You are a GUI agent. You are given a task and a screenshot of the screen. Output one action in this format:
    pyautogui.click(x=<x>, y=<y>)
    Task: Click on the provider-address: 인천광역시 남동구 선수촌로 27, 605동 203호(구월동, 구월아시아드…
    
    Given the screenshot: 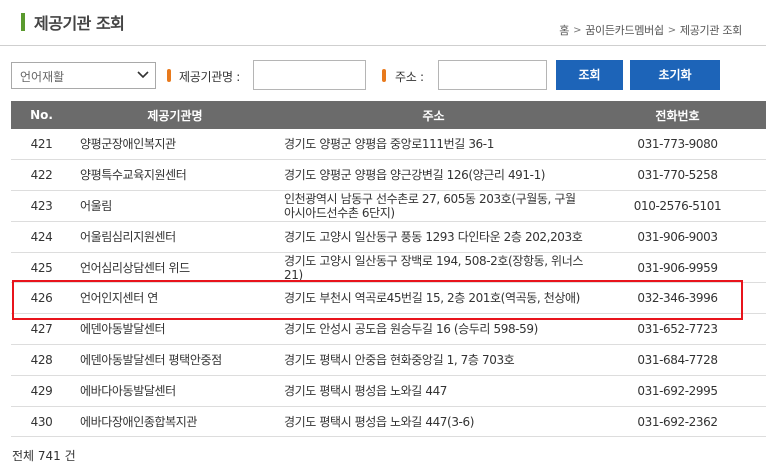 What is the action you would take?
    pyautogui.click(x=433, y=206)
    